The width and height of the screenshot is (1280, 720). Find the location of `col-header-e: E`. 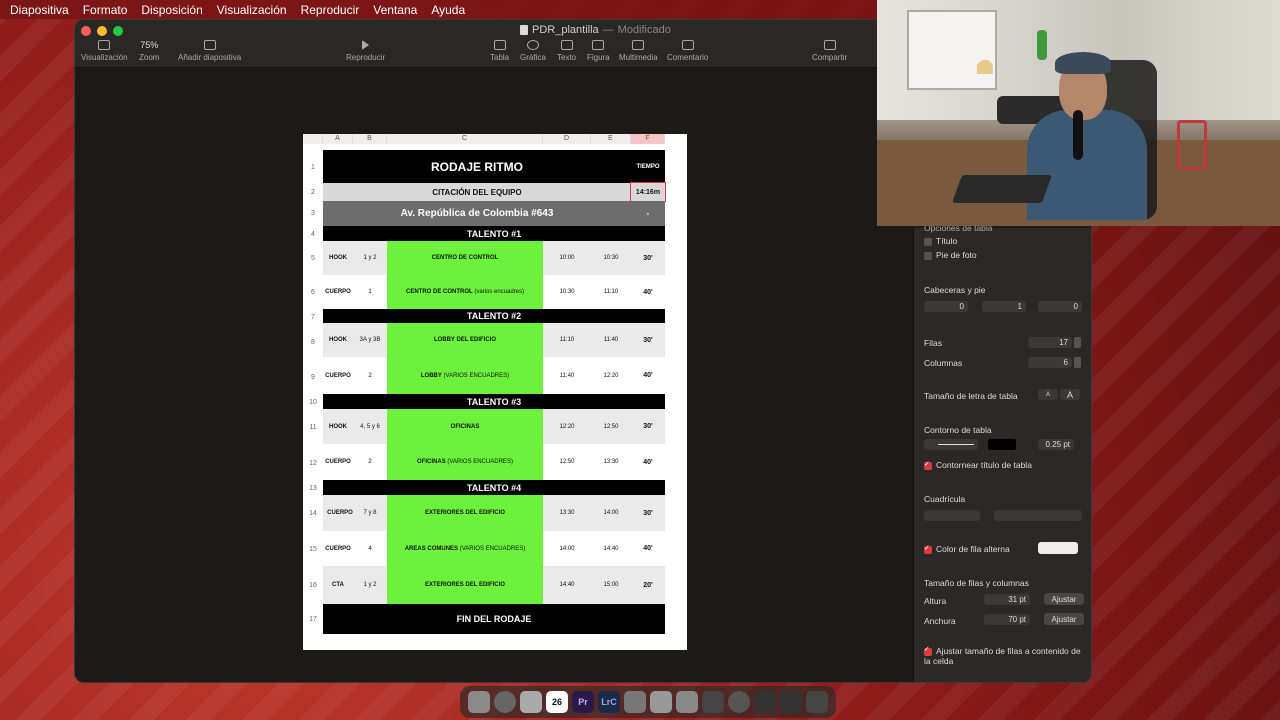

col-header-e: E is located at coordinates (611, 139).